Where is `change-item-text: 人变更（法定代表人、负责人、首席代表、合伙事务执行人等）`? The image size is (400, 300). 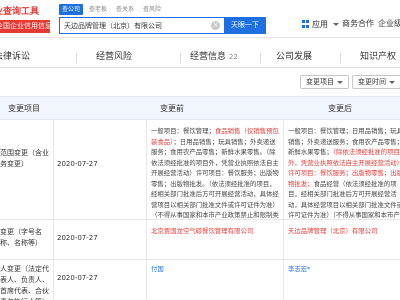 change-item-text: 人变更（法定代表人、负责人、首席代表、合伙事务执行人等） is located at coordinates (24, 282).